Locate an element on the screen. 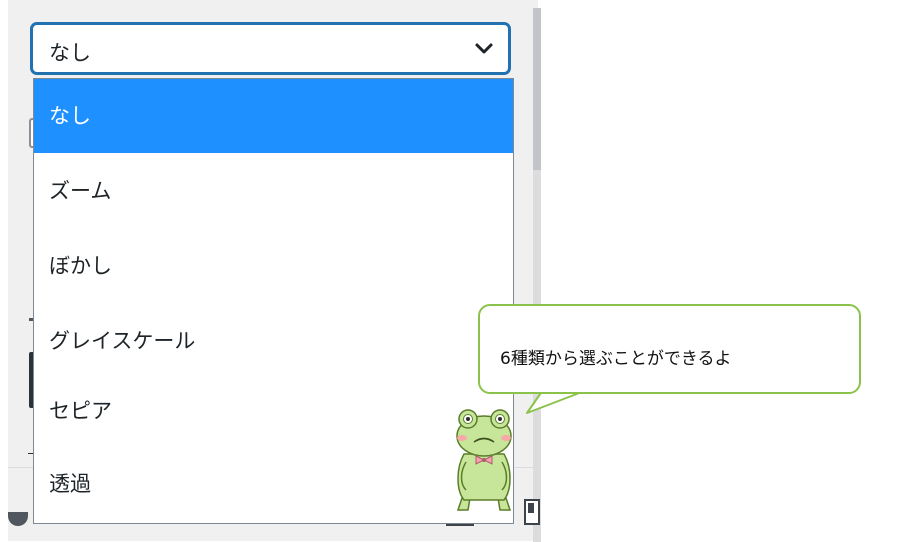 Image resolution: width=903 pixels, height=542 pixels. frog-mascot-icon is located at coordinates (484, 460).